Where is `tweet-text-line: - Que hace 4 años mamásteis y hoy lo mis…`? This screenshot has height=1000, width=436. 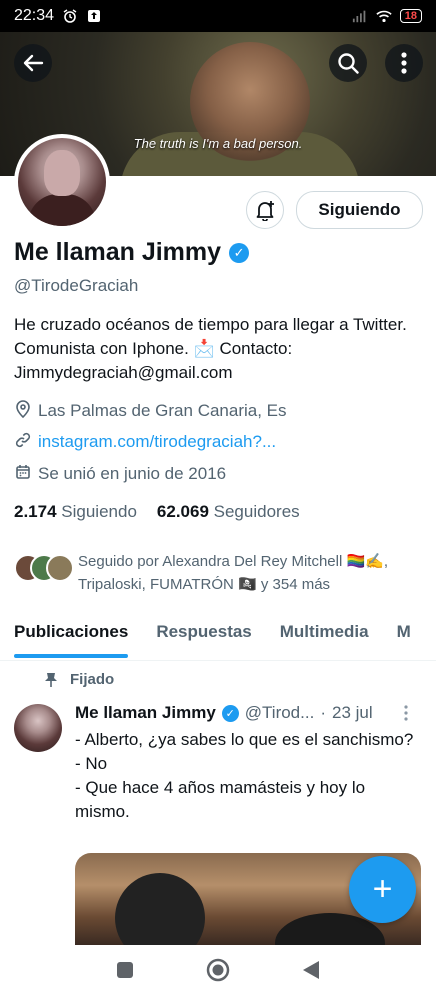 tweet-text-line: - Que hace 4 años mamásteis y hoy lo mis… is located at coordinates (220, 799).